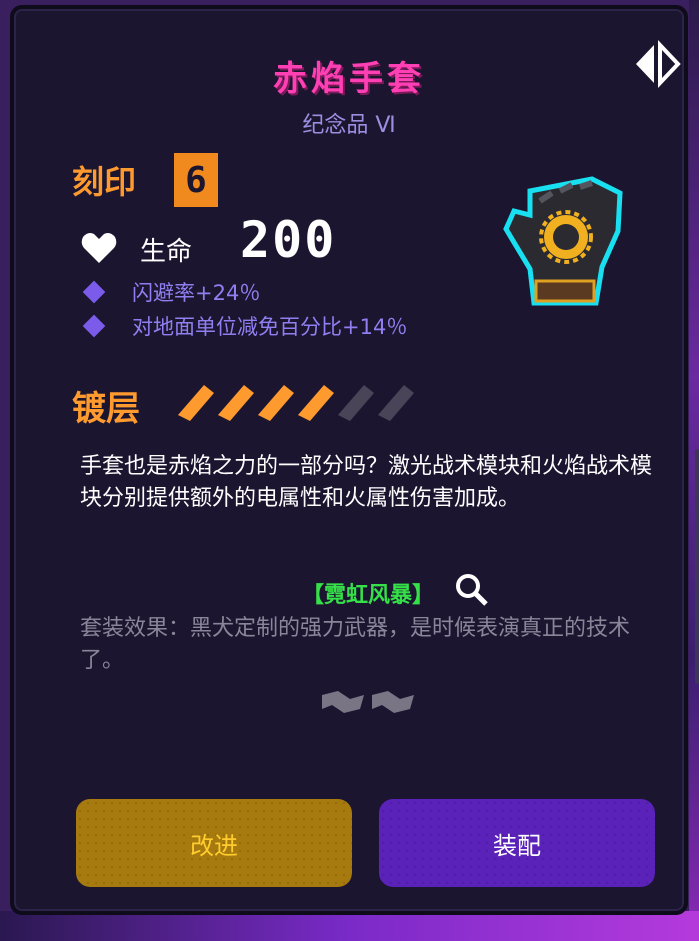 This screenshot has width=699, height=941. I want to click on engrave-level-badge: 6, so click(196, 180).